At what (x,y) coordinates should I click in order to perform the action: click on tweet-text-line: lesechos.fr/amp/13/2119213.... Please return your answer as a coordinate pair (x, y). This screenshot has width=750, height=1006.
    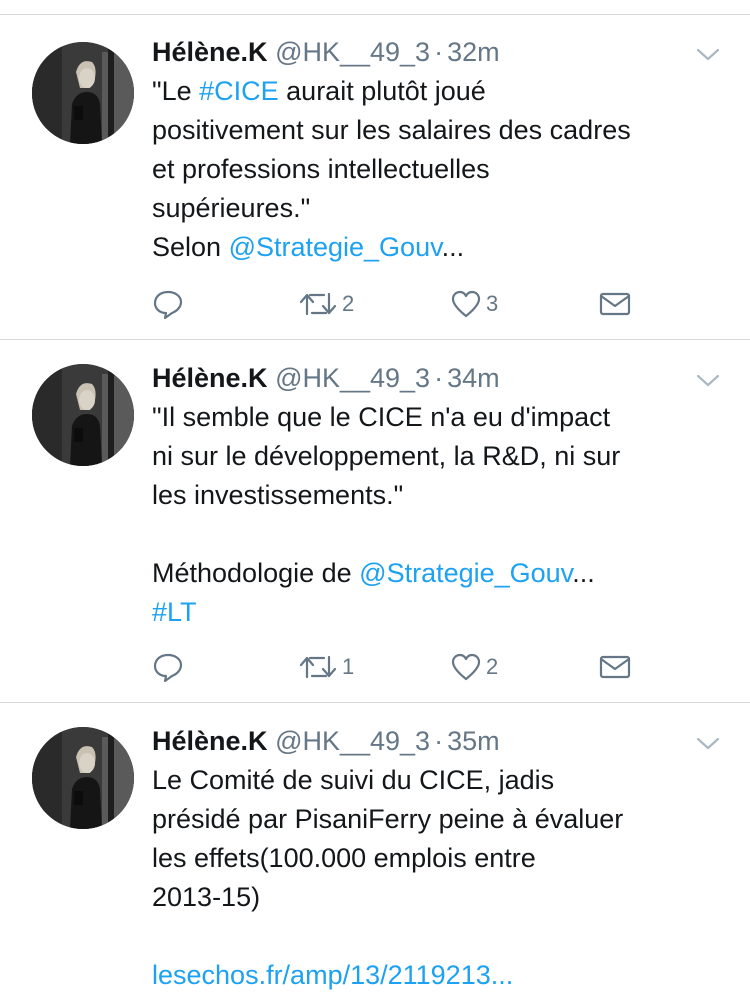
    Looking at the image, I should click on (442, 975).